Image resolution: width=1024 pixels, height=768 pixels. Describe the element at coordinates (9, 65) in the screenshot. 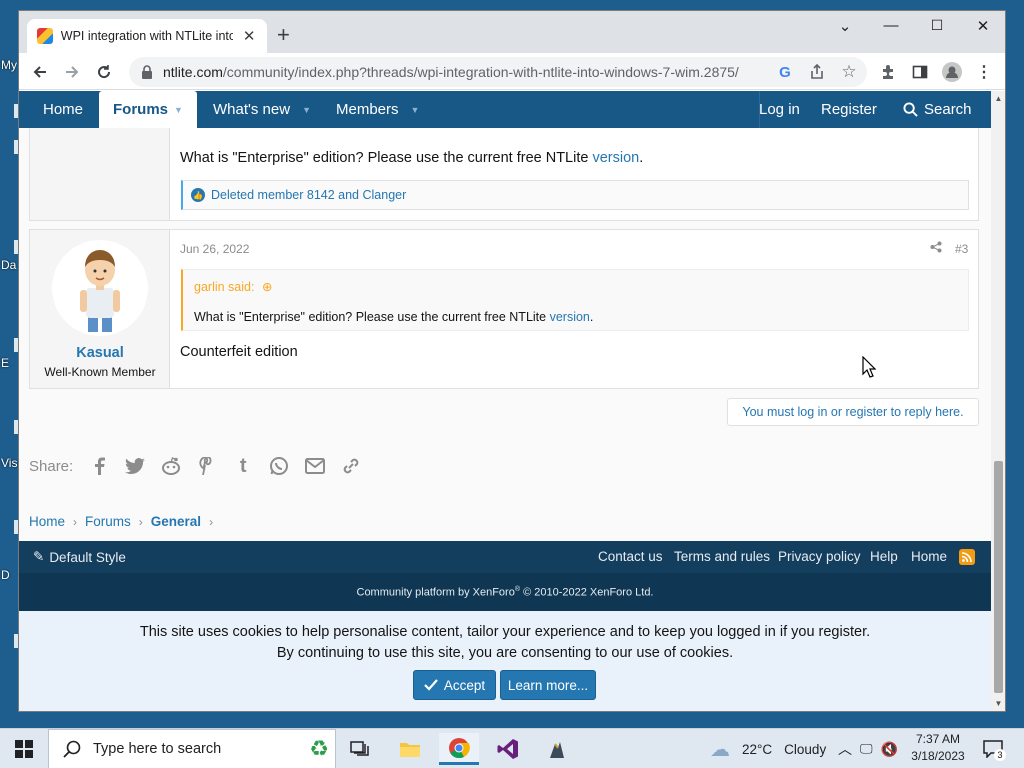

I see `desktop-icon-label: My` at that location.